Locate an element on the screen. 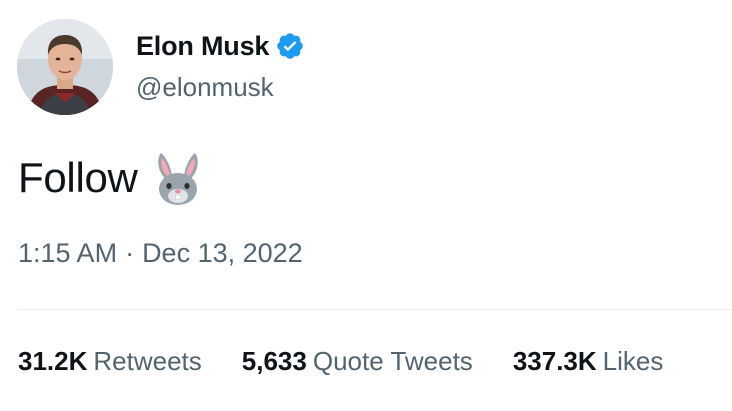 The width and height of the screenshot is (732, 411). tweet-date: Dec 13, 2022 is located at coordinates (222, 253).